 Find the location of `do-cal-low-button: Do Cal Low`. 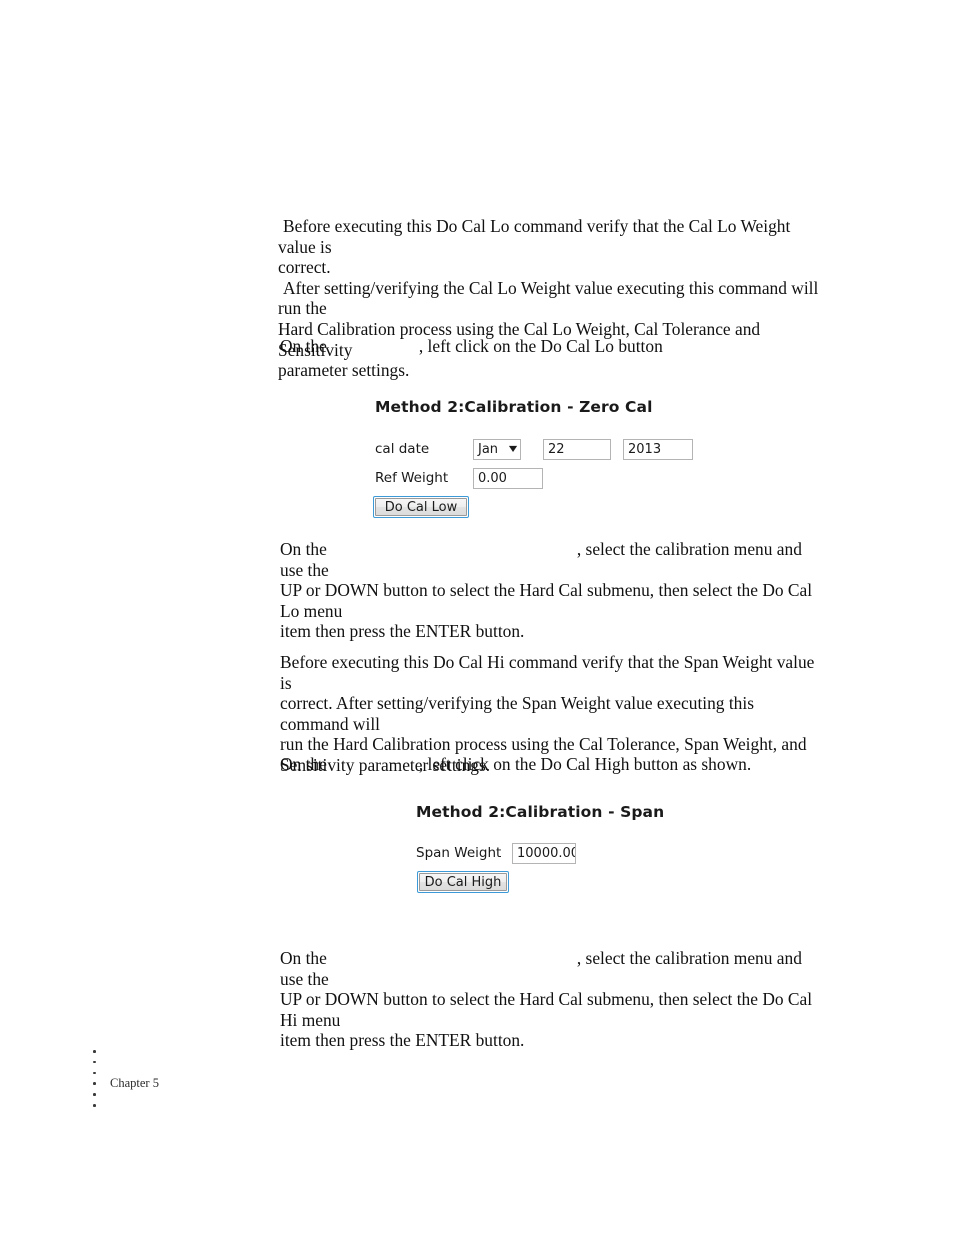

do-cal-low-button: Do Cal Low is located at coordinates (421, 507).